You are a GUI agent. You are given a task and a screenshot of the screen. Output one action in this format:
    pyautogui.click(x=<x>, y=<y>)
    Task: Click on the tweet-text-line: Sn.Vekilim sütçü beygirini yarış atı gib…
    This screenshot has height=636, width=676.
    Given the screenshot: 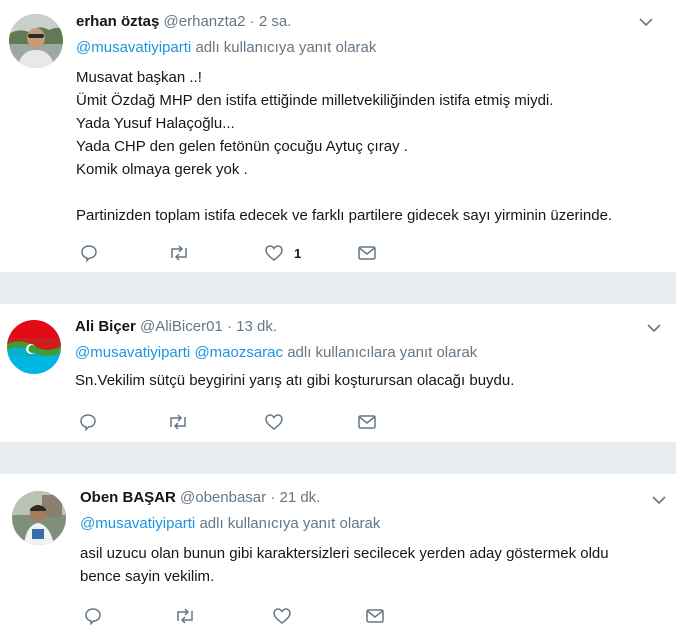 What is the action you would take?
    pyautogui.click(x=295, y=380)
    